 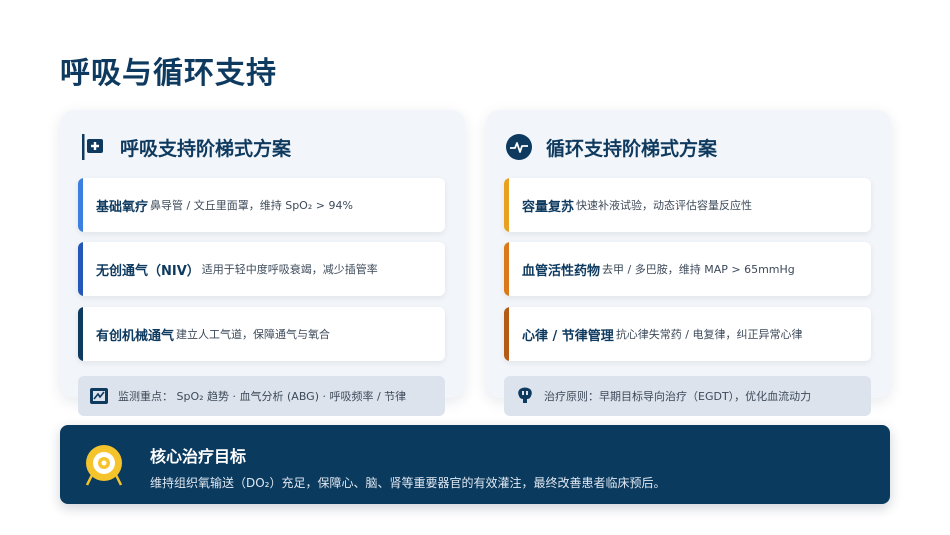 I want to click on card-heading: 无创通气（NIV）, so click(x=148, y=271).